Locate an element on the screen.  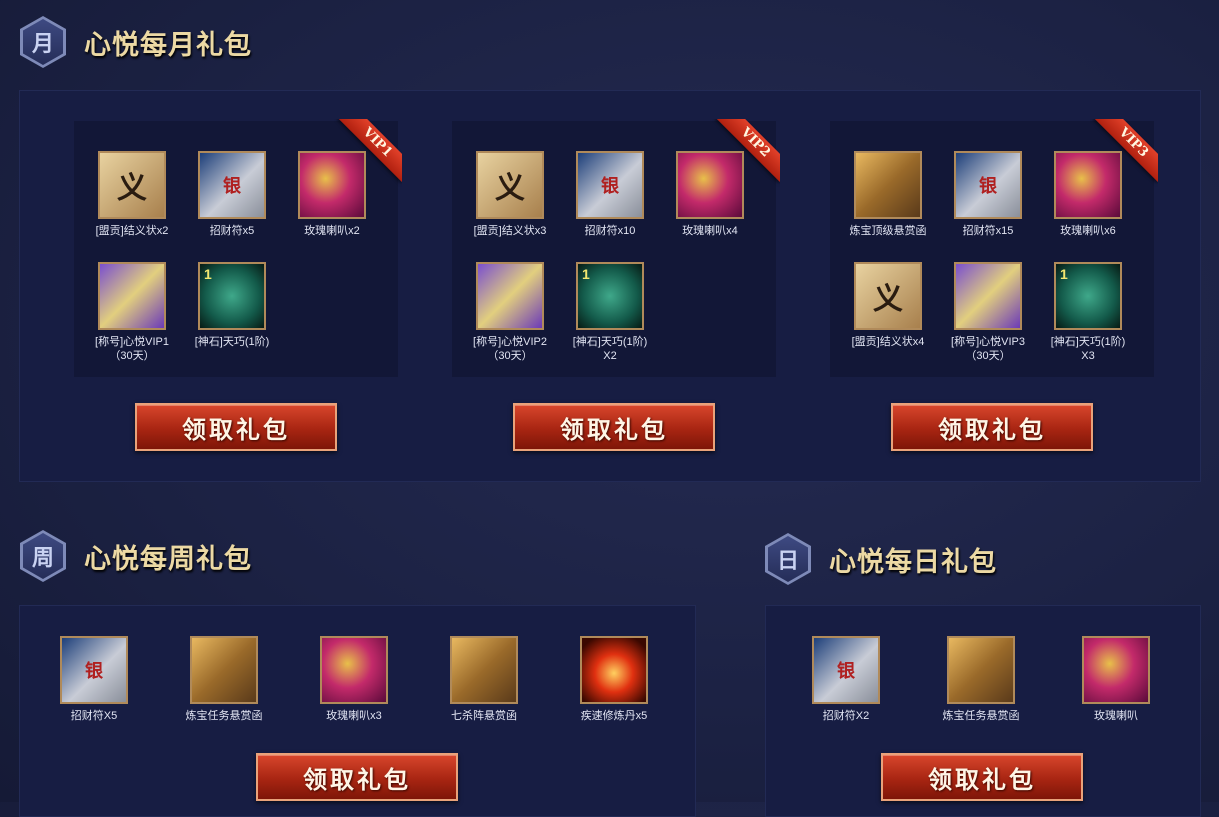
reward-item: 义 [盟贡]结义状x2 is located at coordinates (132, 194).